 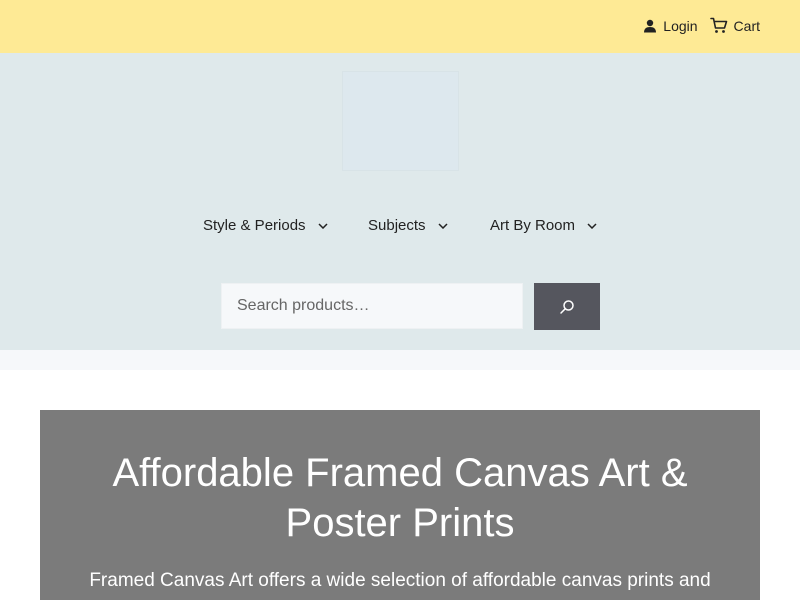 What do you see at coordinates (400, 121) in the screenshot?
I see `site-logo` at bounding box center [400, 121].